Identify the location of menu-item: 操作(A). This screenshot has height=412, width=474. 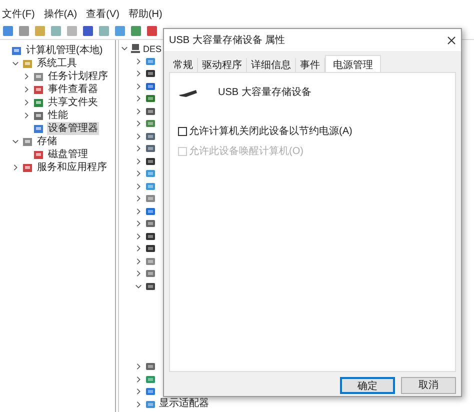
(61, 14).